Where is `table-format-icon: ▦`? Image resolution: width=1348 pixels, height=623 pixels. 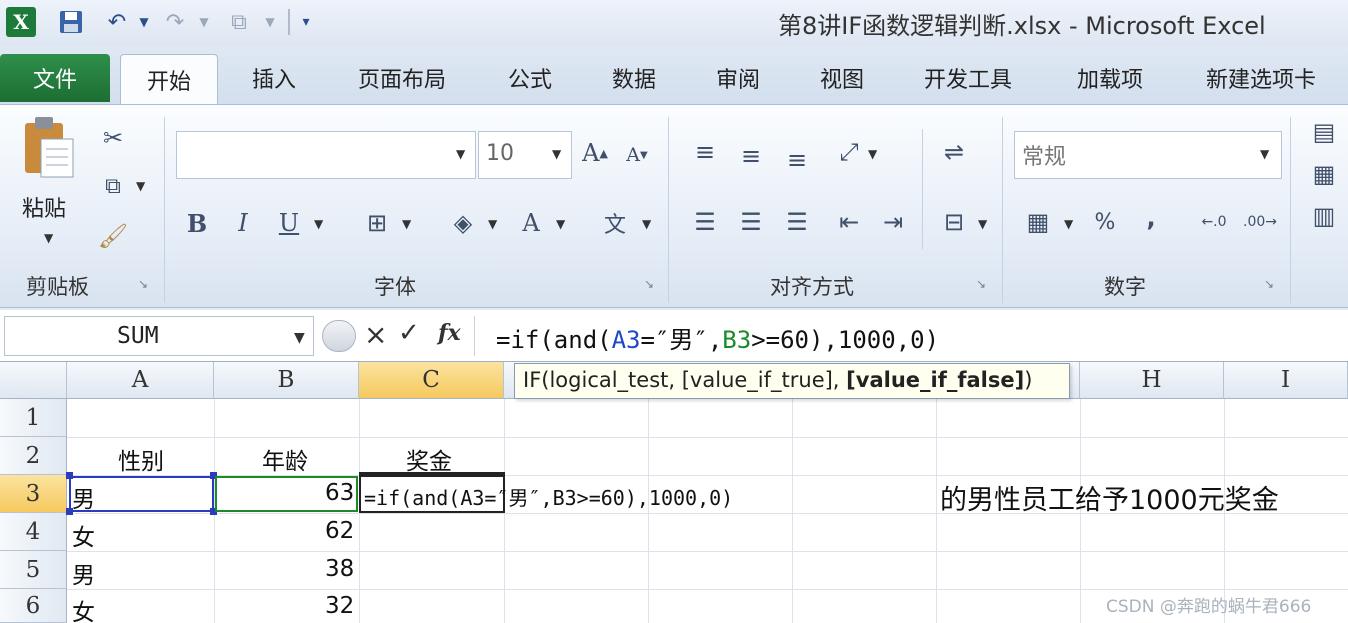 table-format-icon: ▦ is located at coordinates (1324, 174).